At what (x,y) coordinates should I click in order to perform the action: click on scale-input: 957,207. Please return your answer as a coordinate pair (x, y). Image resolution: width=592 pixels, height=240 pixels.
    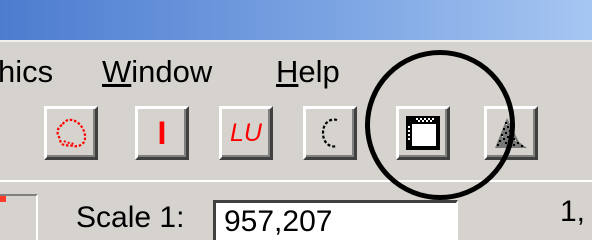
    Looking at the image, I should click on (335, 220).